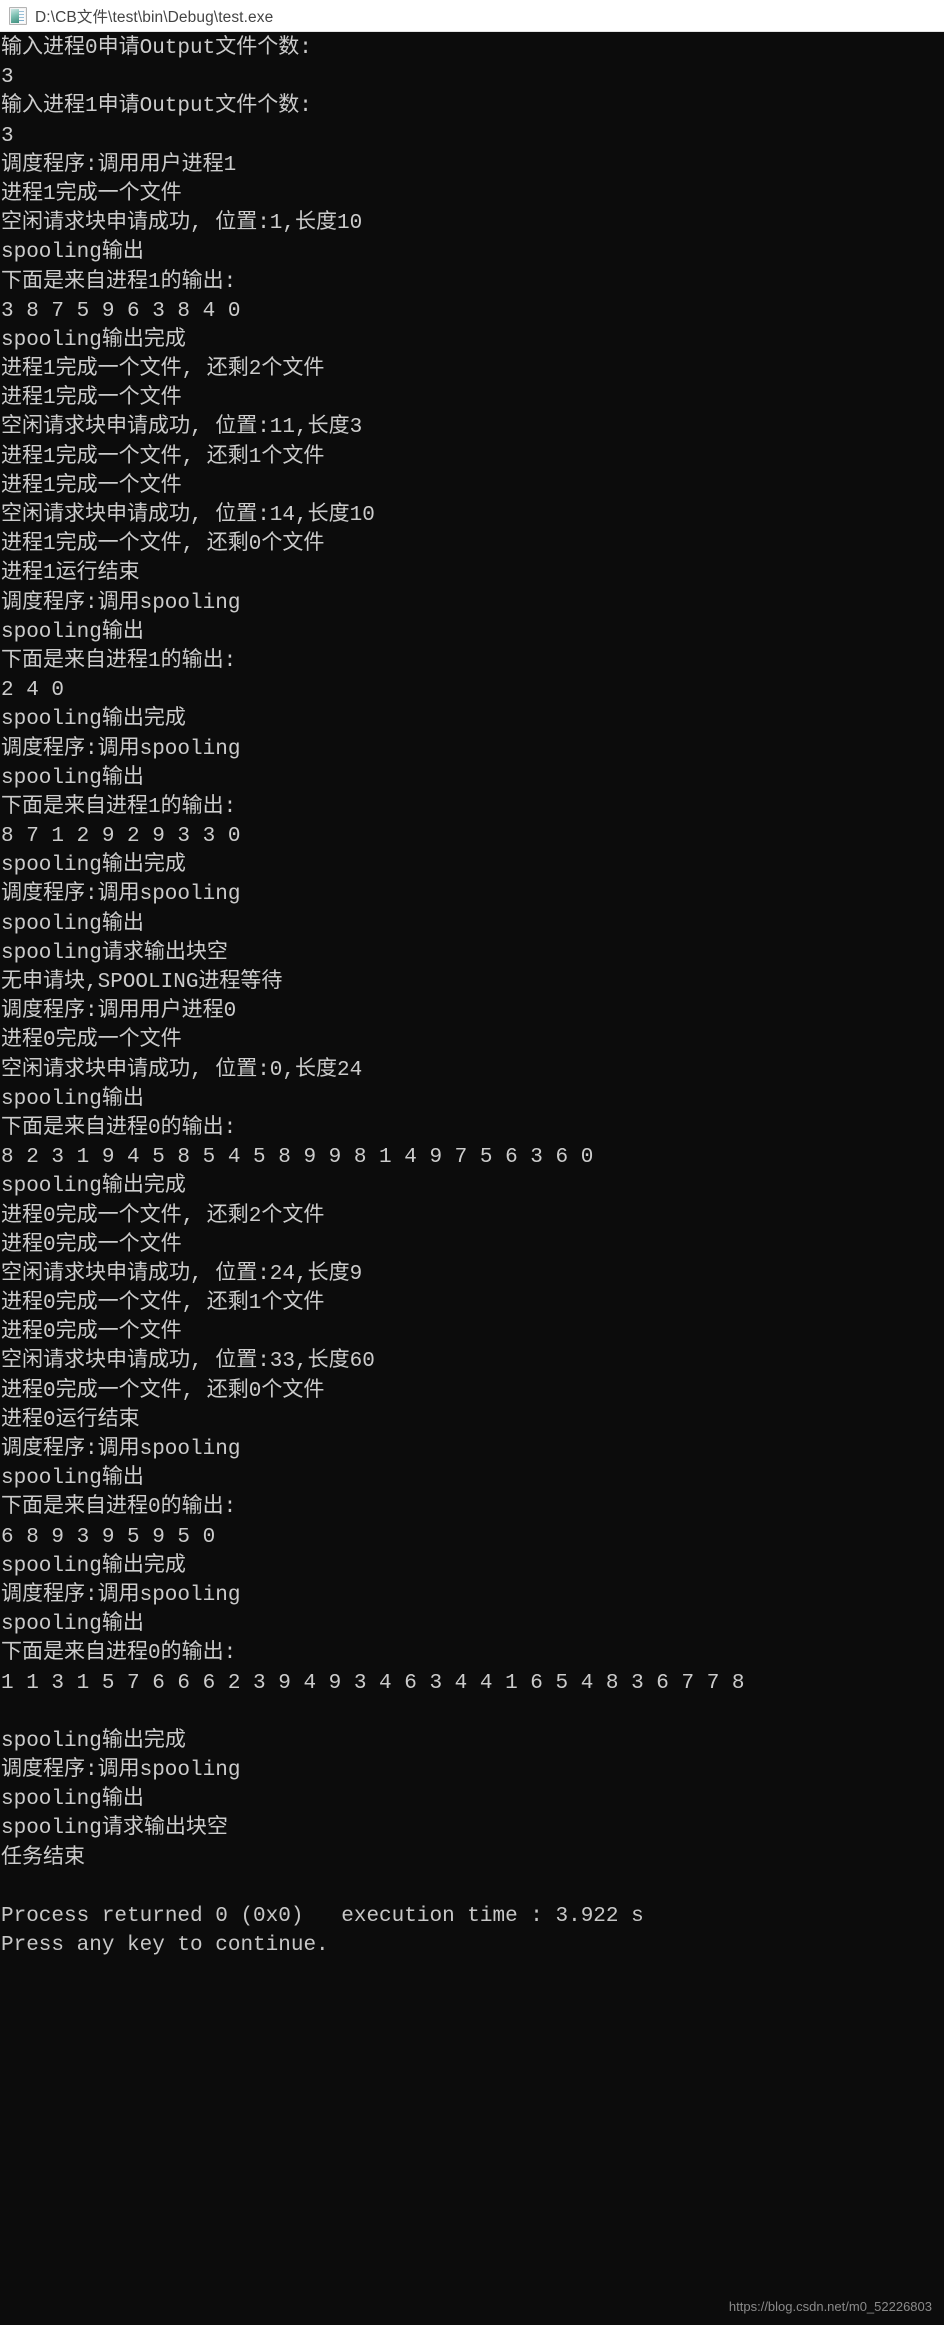 The width and height of the screenshot is (944, 2325). What do you see at coordinates (165, 1946) in the screenshot?
I see `console-exit-line: Press any key to continue.` at bounding box center [165, 1946].